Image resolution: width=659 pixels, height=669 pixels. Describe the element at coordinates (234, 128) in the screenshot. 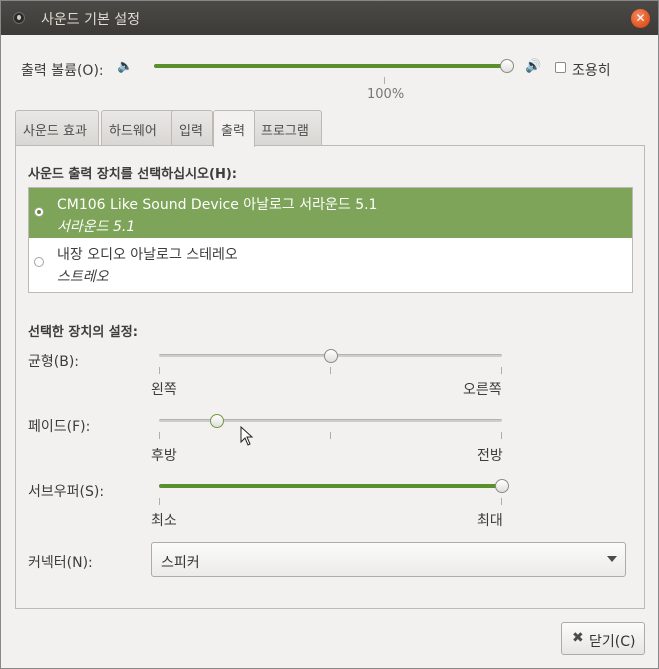

I see `tab-output: 출력` at that location.